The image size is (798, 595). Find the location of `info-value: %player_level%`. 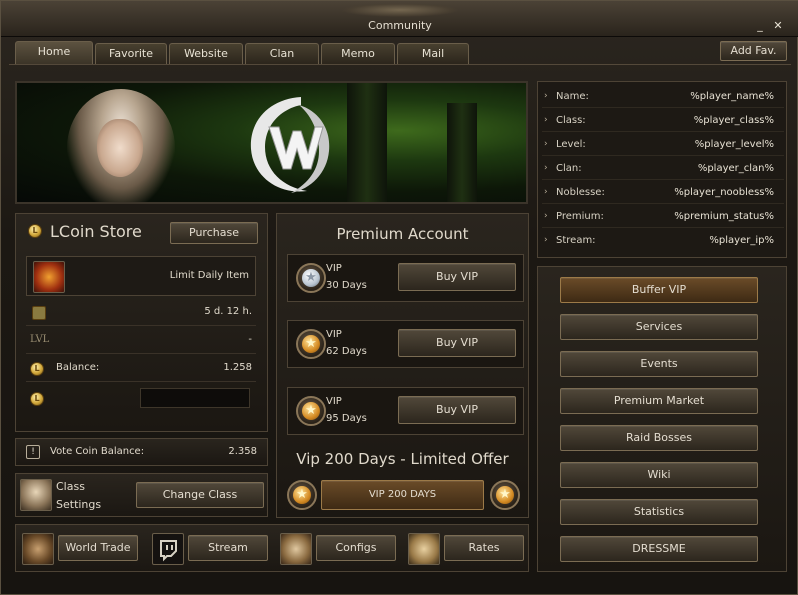

info-value: %player_level% is located at coordinates (734, 144).